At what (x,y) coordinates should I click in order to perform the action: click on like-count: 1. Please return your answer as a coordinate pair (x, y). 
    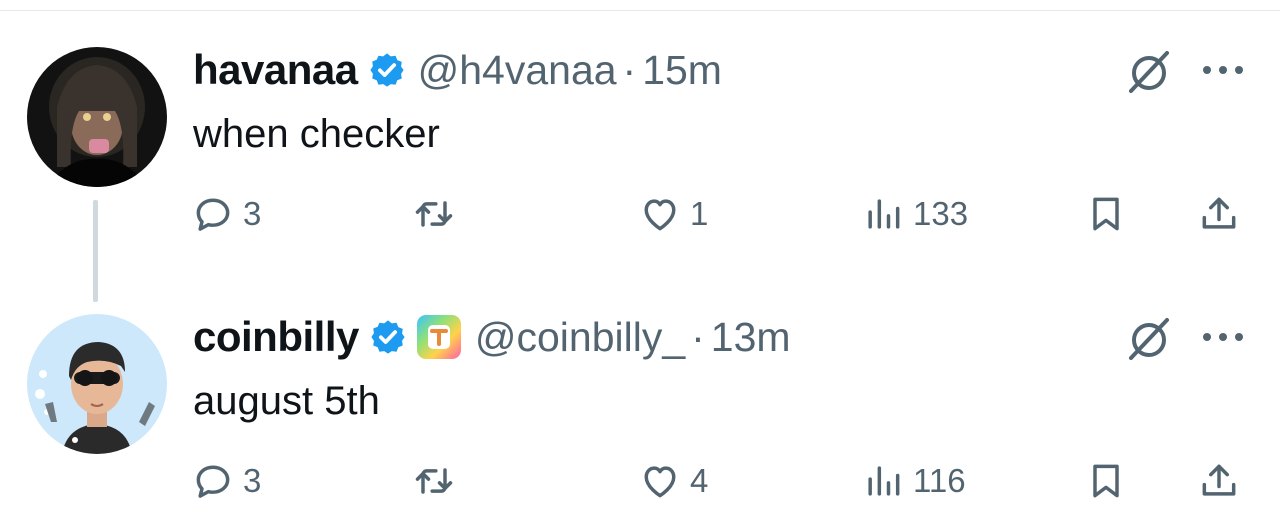
    Looking at the image, I should click on (699, 213).